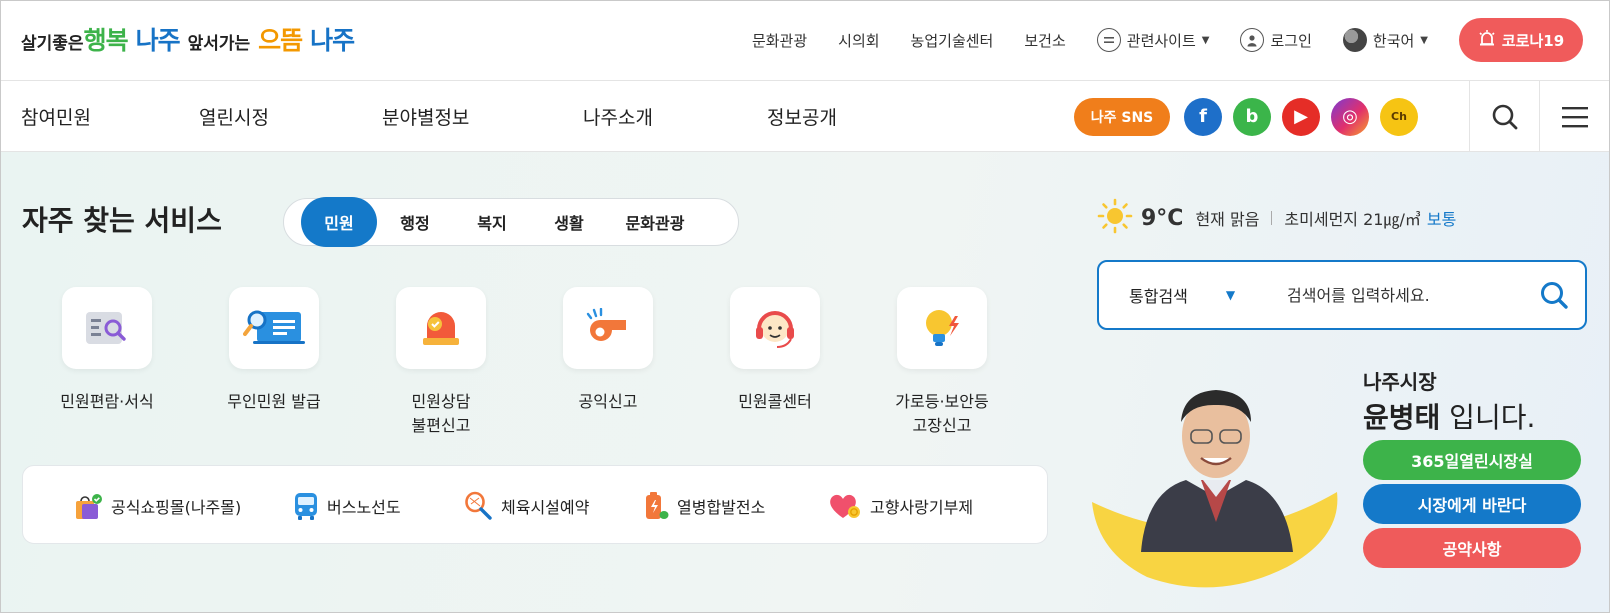 The image size is (1610, 613). Describe the element at coordinates (290, 116) in the screenshot. I see `gnb-item-open-admin: 열린시정` at that location.